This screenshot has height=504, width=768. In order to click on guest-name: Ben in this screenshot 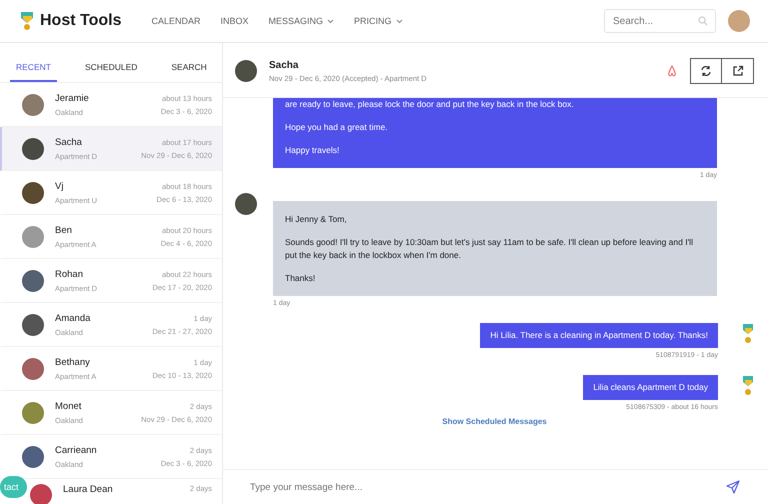, I will do `click(64, 230)`.